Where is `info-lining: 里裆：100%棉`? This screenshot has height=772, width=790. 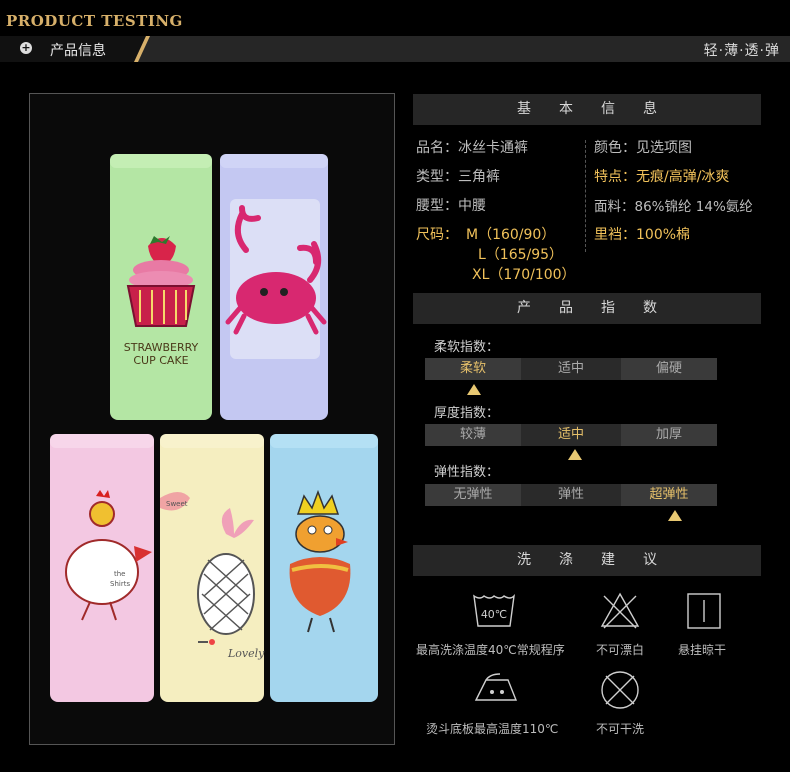
info-lining: 里裆：100%棉 is located at coordinates (642, 235).